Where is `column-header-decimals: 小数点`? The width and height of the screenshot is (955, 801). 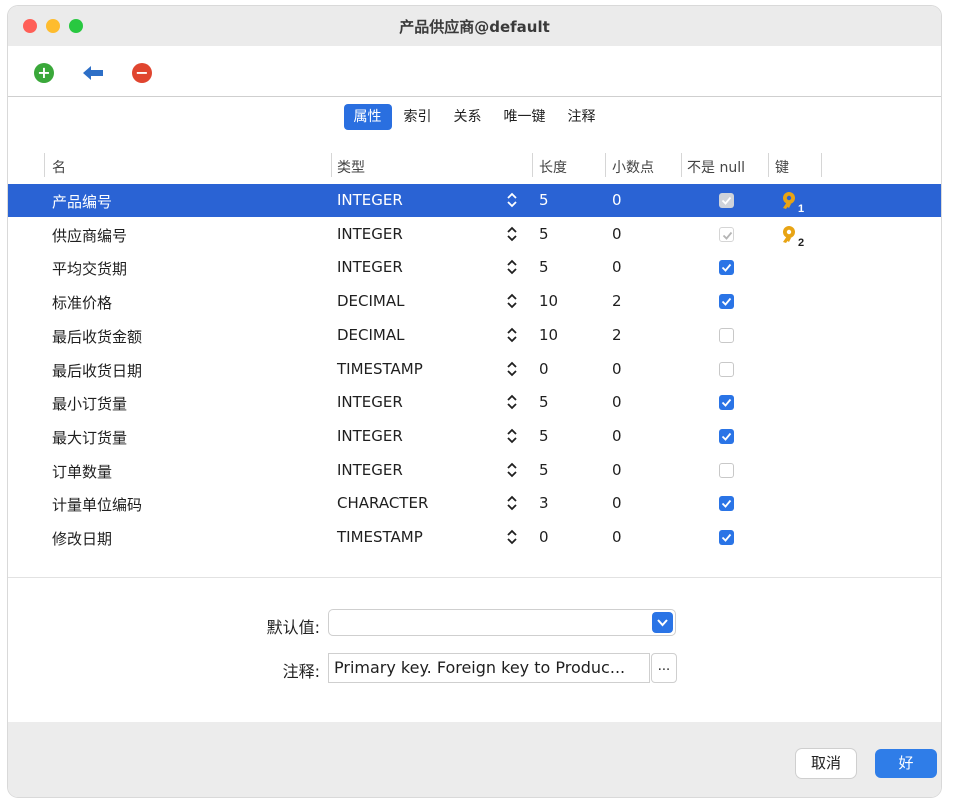
column-header-decimals: 小数点 is located at coordinates (633, 167).